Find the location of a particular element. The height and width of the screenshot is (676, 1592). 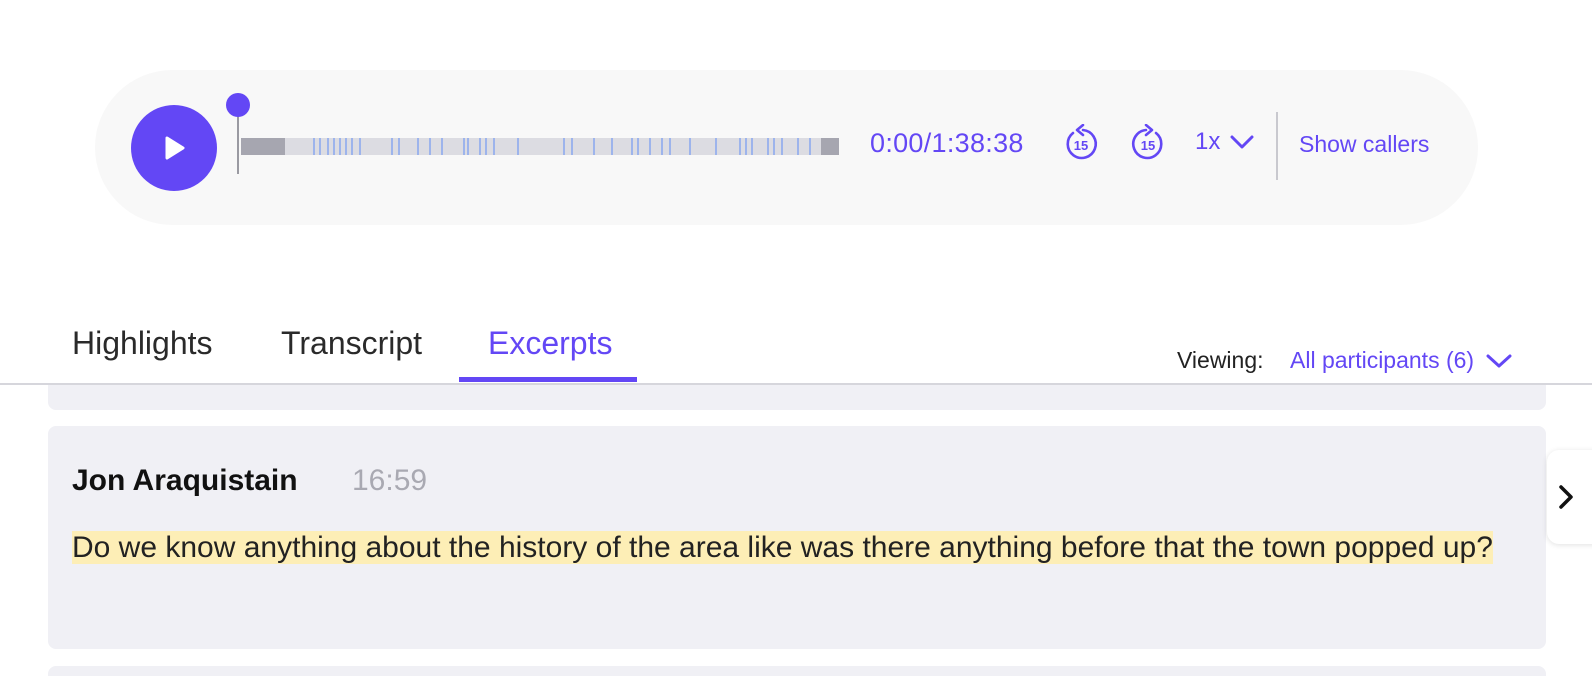

end-segment is located at coordinates (830, 146).